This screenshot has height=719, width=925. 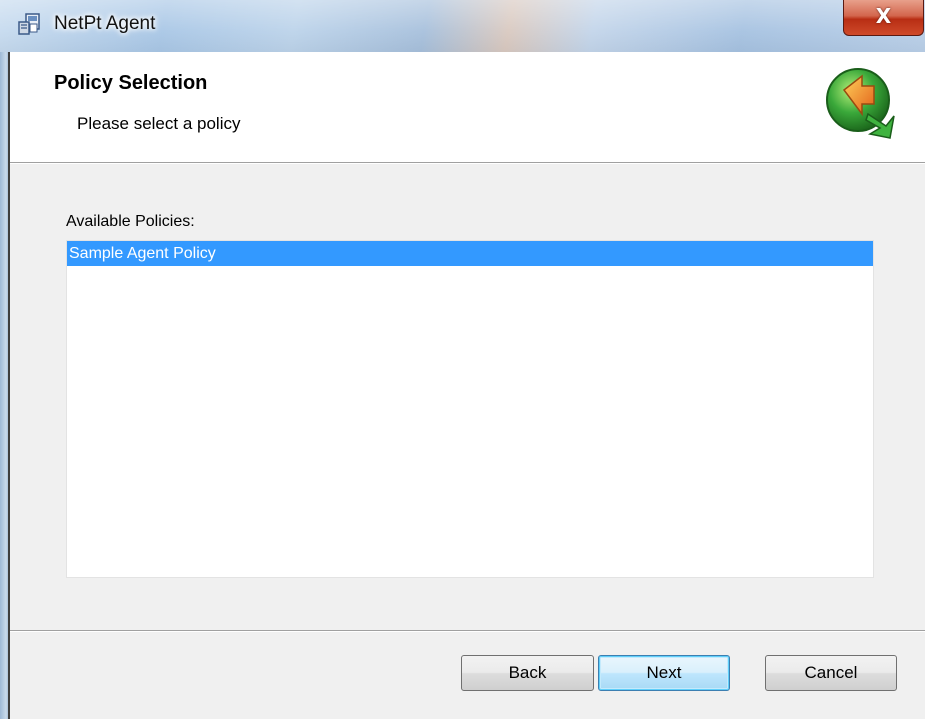 I want to click on page-title: Policy Selection, so click(x=131, y=83).